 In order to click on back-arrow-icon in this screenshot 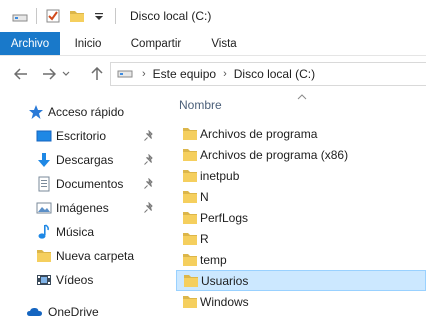, I will do `click(21, 74)`.